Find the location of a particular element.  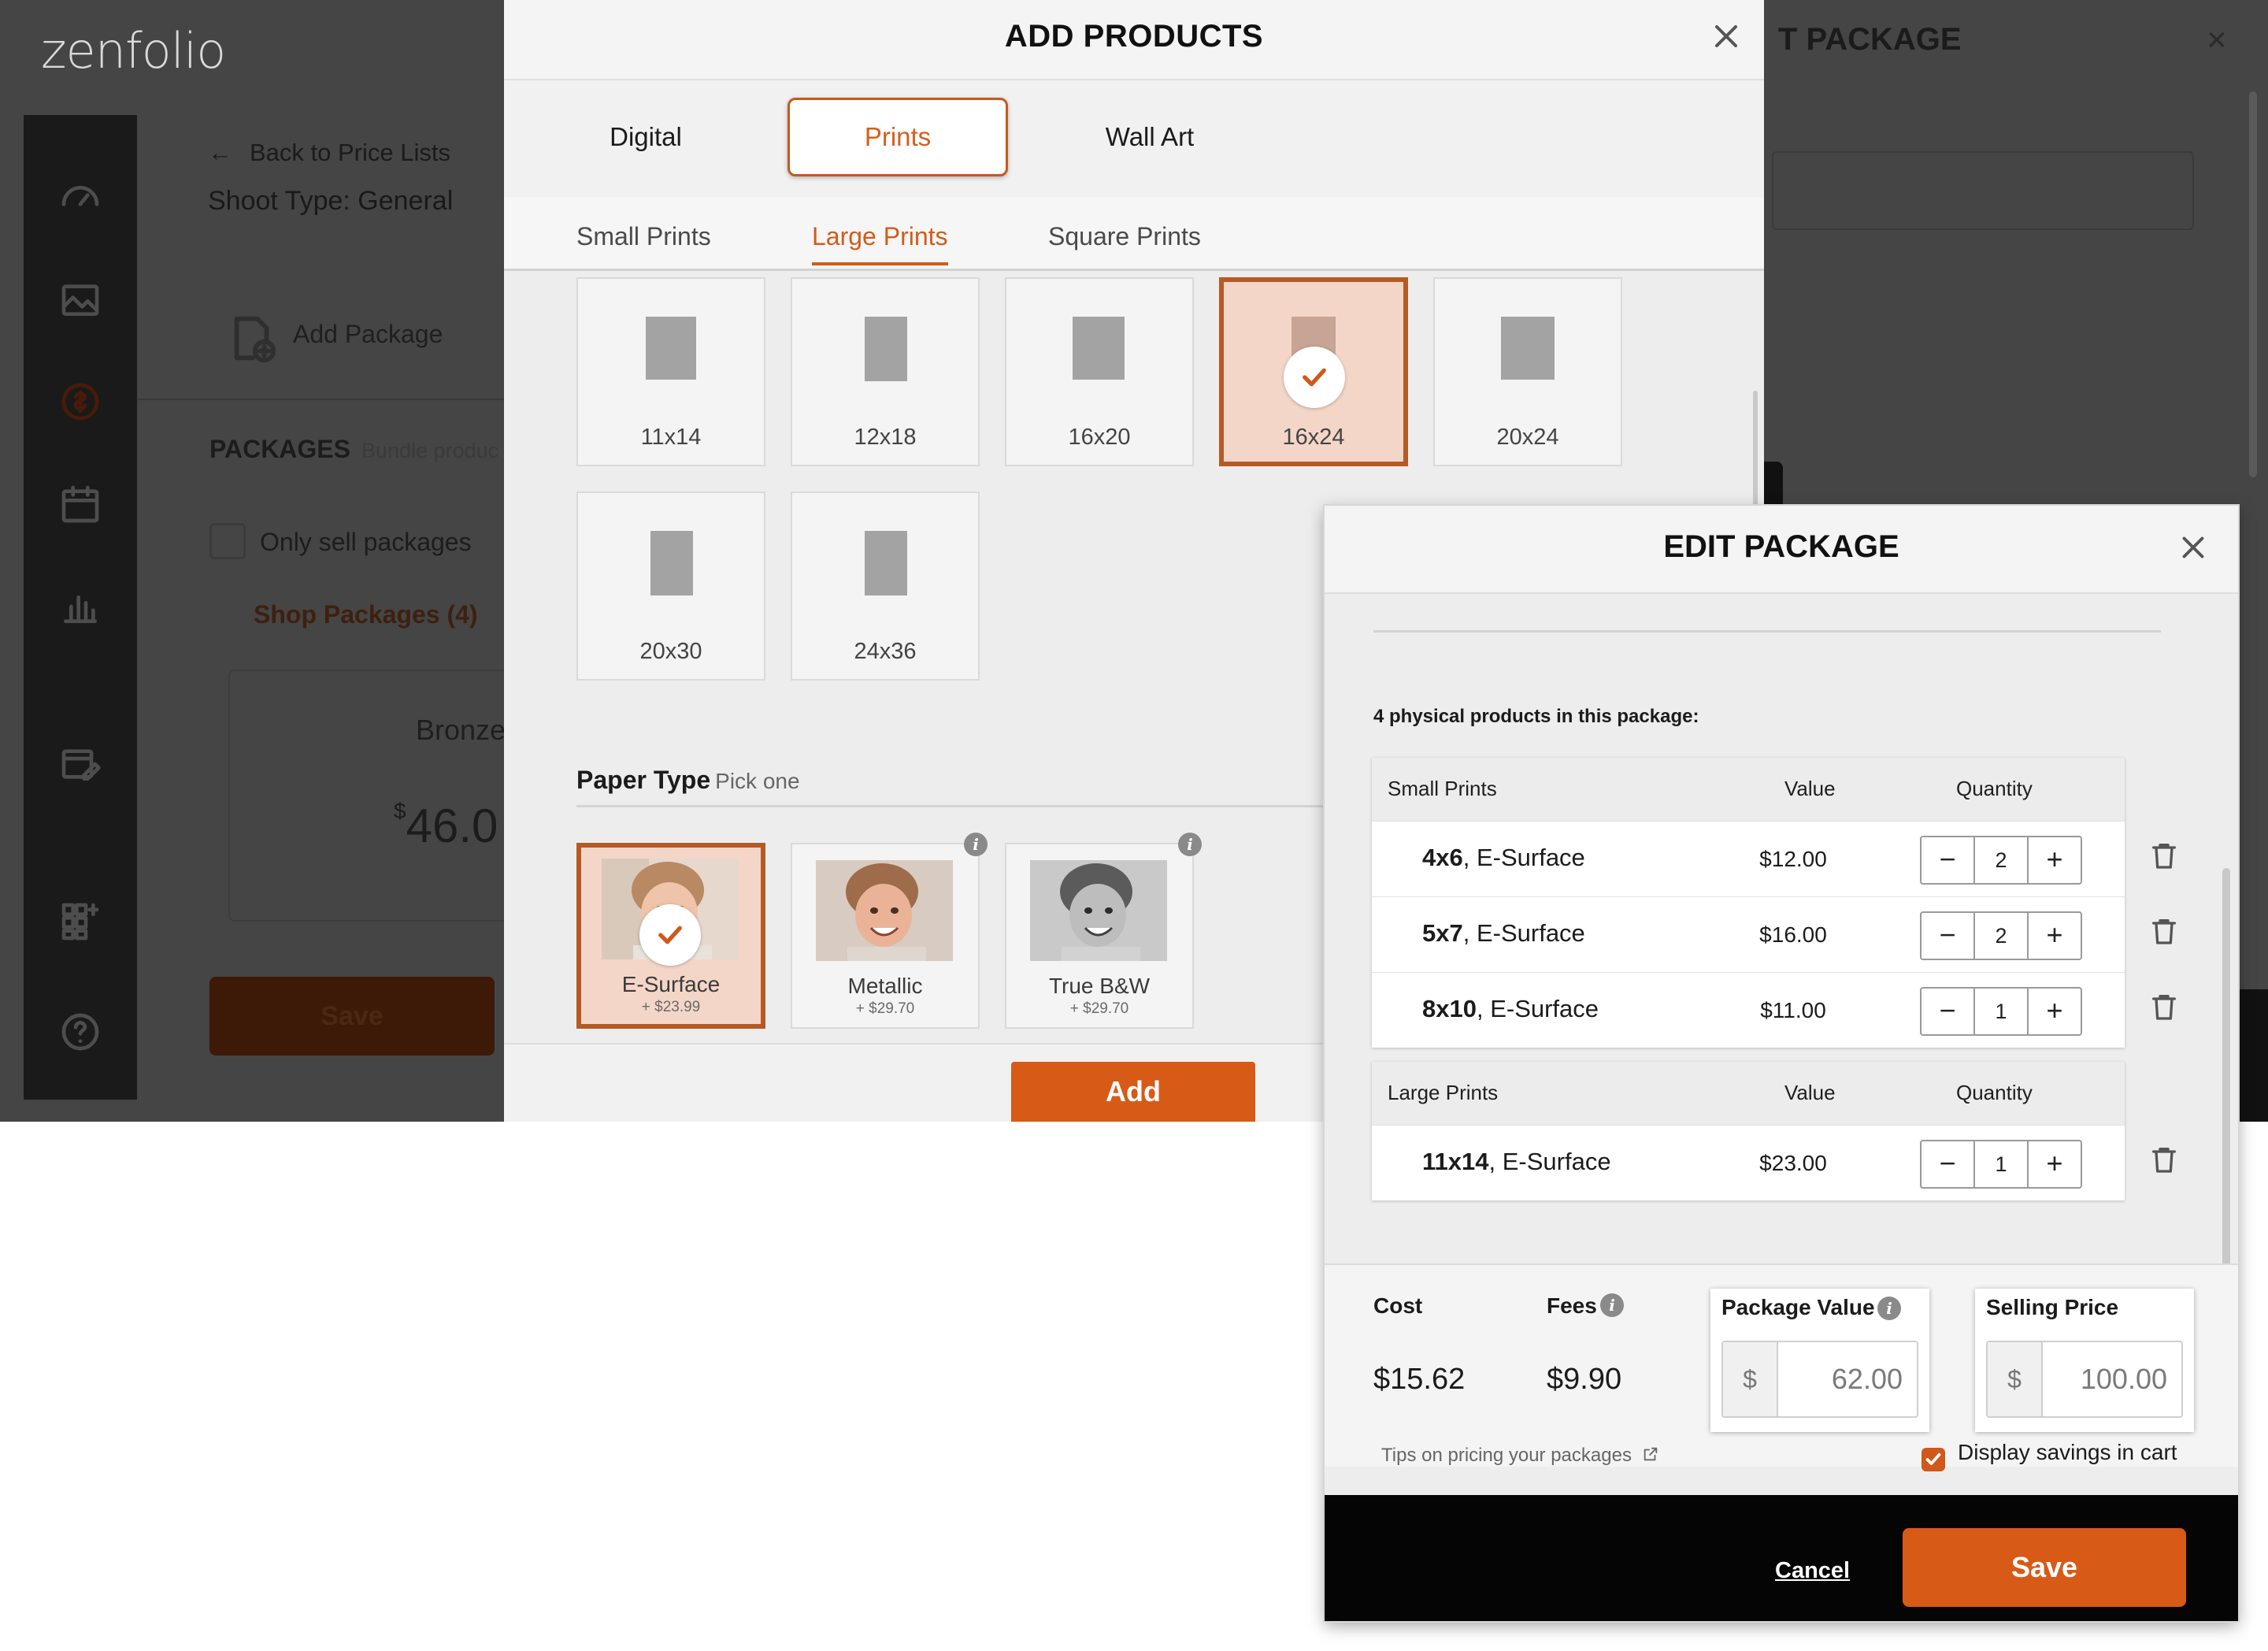

package-card-price: $46.0 is located at coordinates (446, 826).